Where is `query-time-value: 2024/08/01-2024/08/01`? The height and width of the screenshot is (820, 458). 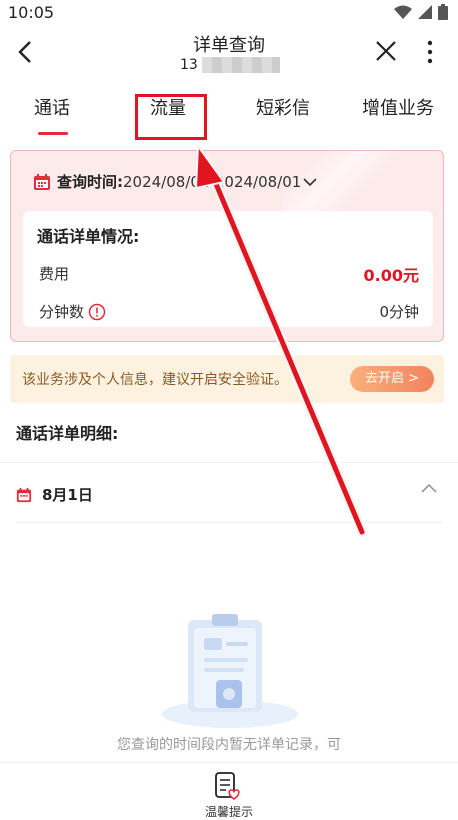 query-time-value: 2024/08/01-2024/08/01 is located at coordinates (212, 181).